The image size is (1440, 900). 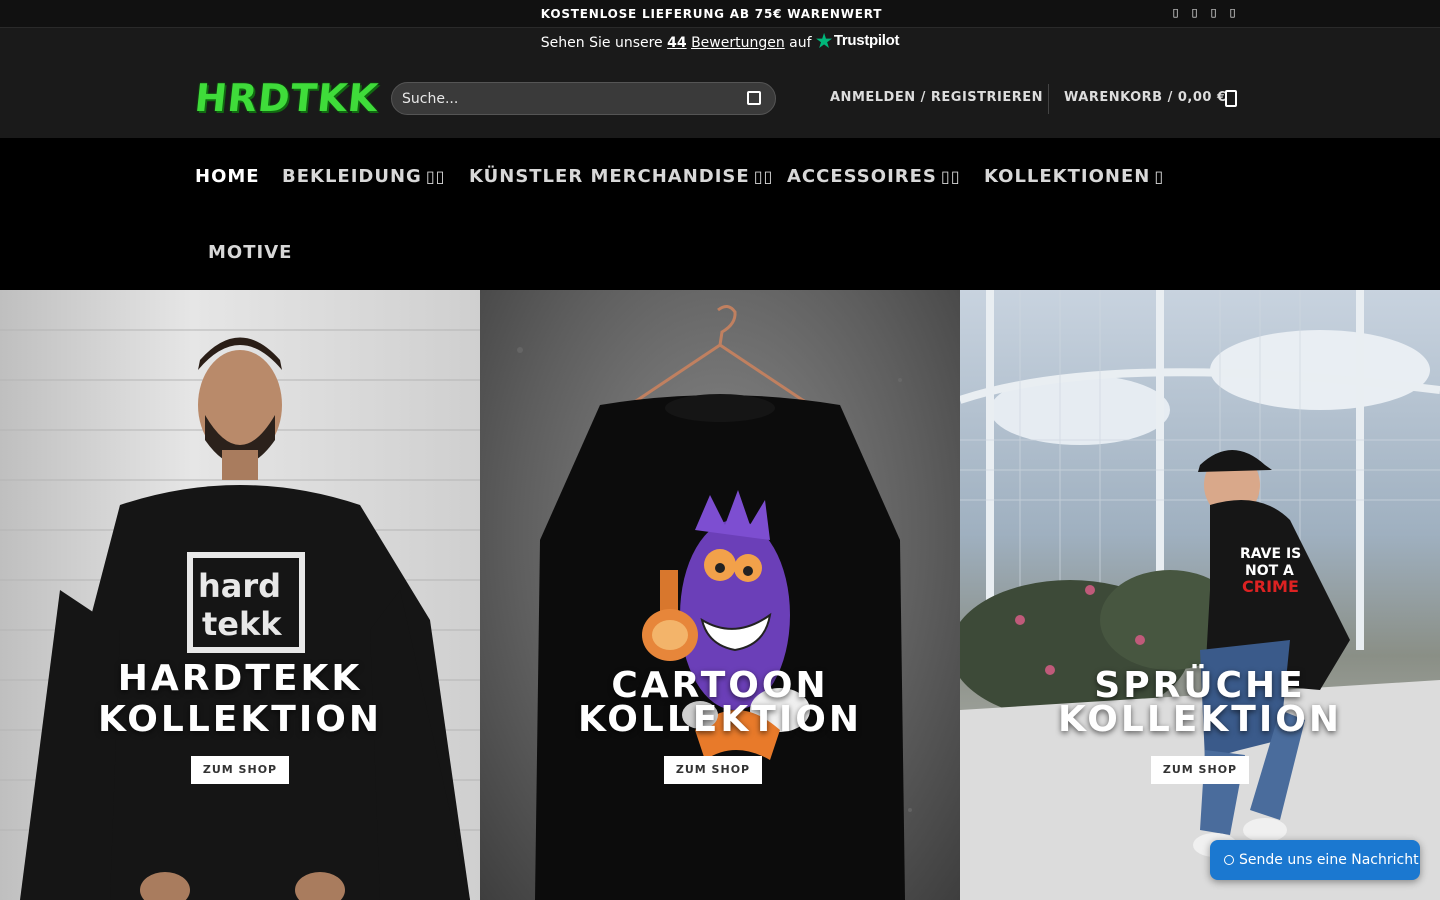 I want to click on trustpilot-star-icon: ★, so click(x=824, y=41).